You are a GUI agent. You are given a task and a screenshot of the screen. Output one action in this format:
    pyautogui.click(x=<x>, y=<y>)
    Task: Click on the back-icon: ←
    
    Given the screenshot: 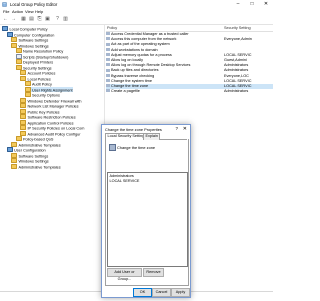 What is the action you would take?
    pyautogui.click(x=5, y=19)
    